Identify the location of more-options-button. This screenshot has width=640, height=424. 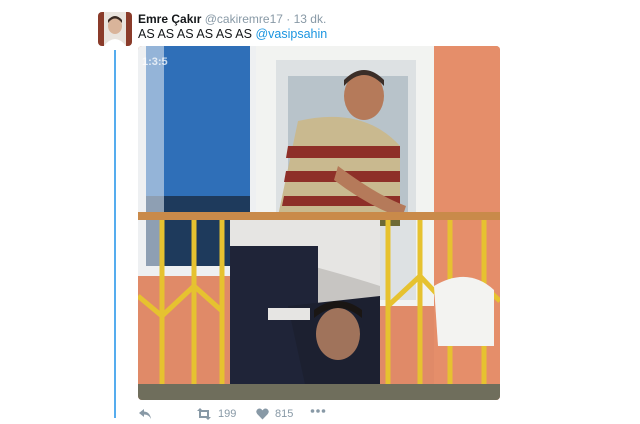
(318, 411).